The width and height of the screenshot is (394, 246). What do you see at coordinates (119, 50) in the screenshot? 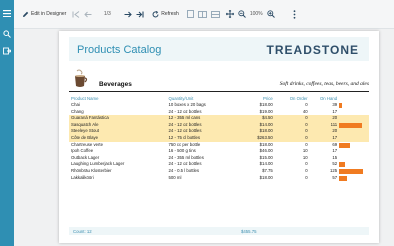
I see `report-title: Products Catalog` at bounding box center [119, 50].